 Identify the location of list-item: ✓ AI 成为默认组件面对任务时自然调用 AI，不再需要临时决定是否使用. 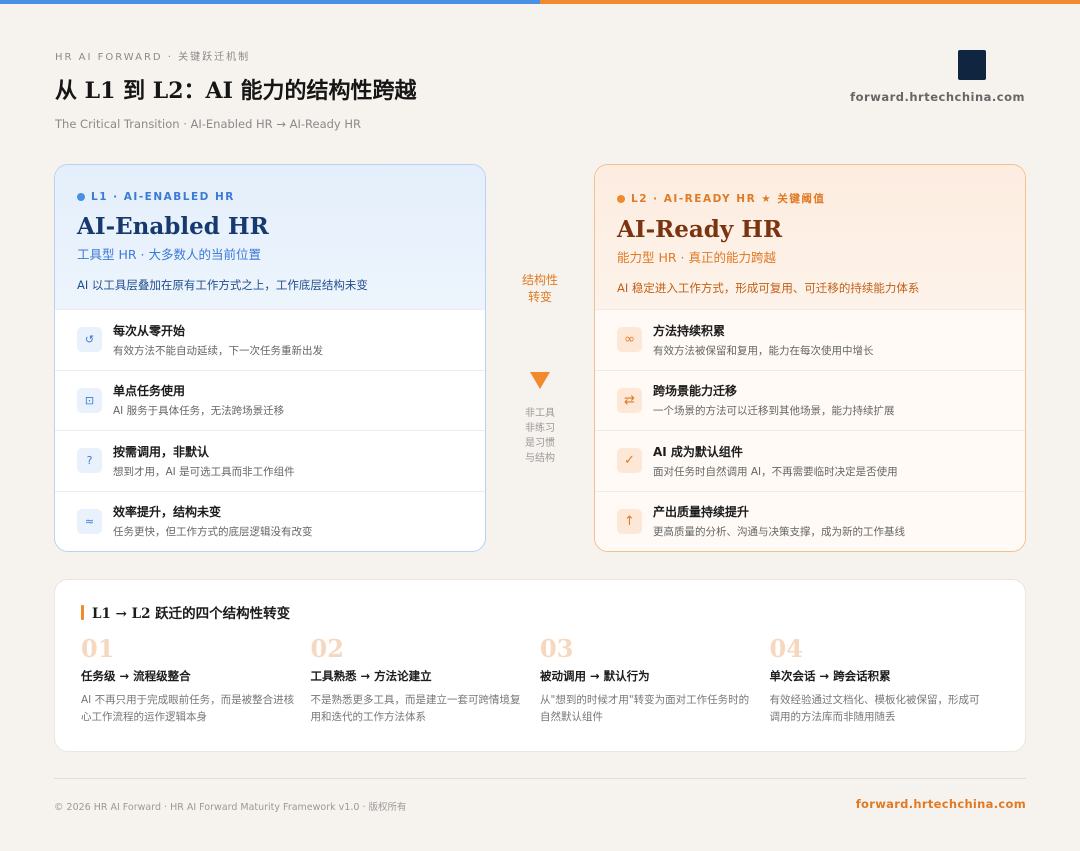
(810, 460).